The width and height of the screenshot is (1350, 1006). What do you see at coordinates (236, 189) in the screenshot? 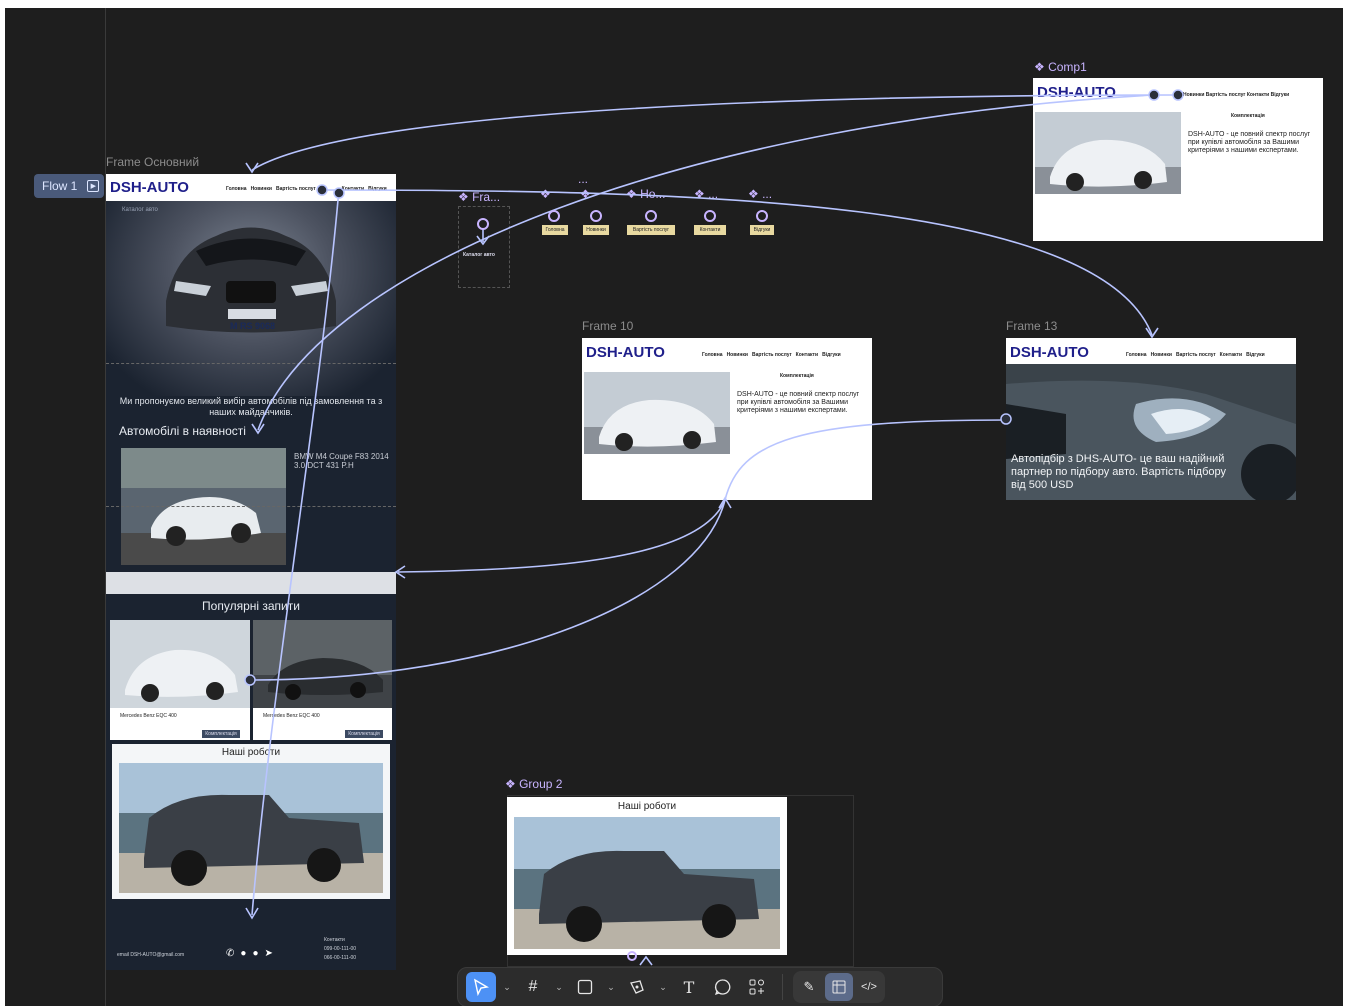
I see `nav-home: Головна` at bounding box center [236, 189].